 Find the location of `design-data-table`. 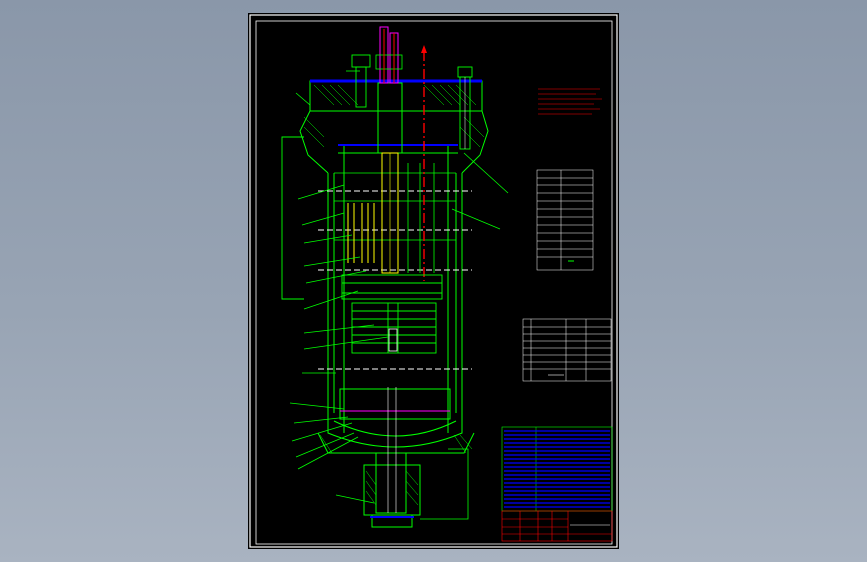

design-data-table is located at coordinates (567, 350).